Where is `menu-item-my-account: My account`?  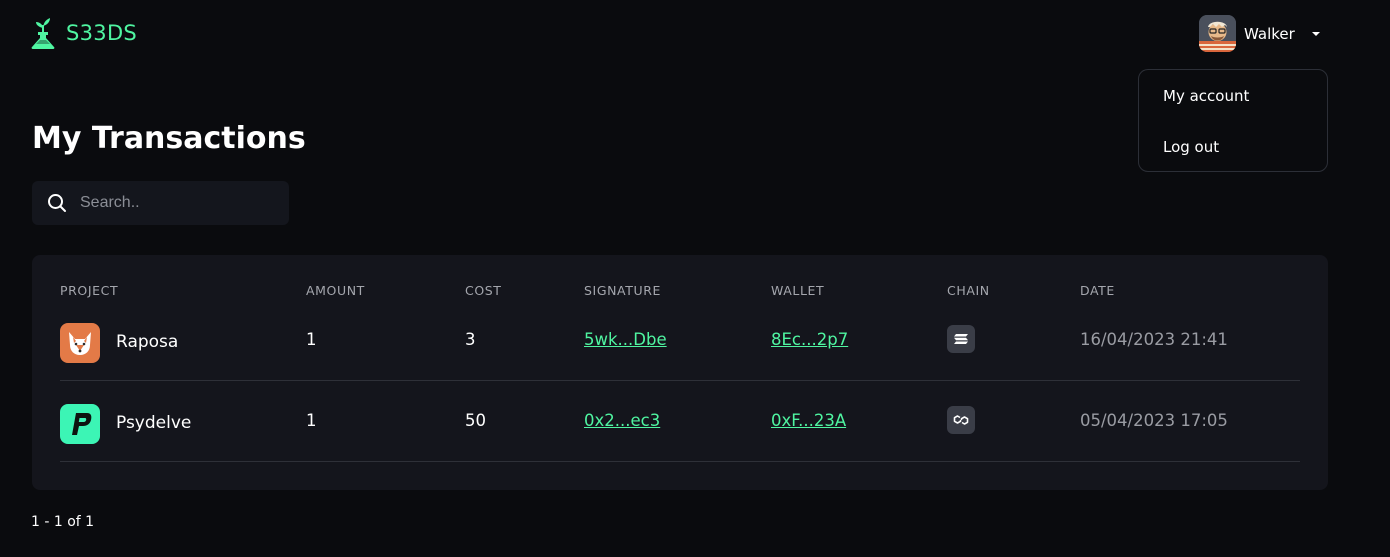
menu-item-my-account: My account is located at coordinates (1206, 96).